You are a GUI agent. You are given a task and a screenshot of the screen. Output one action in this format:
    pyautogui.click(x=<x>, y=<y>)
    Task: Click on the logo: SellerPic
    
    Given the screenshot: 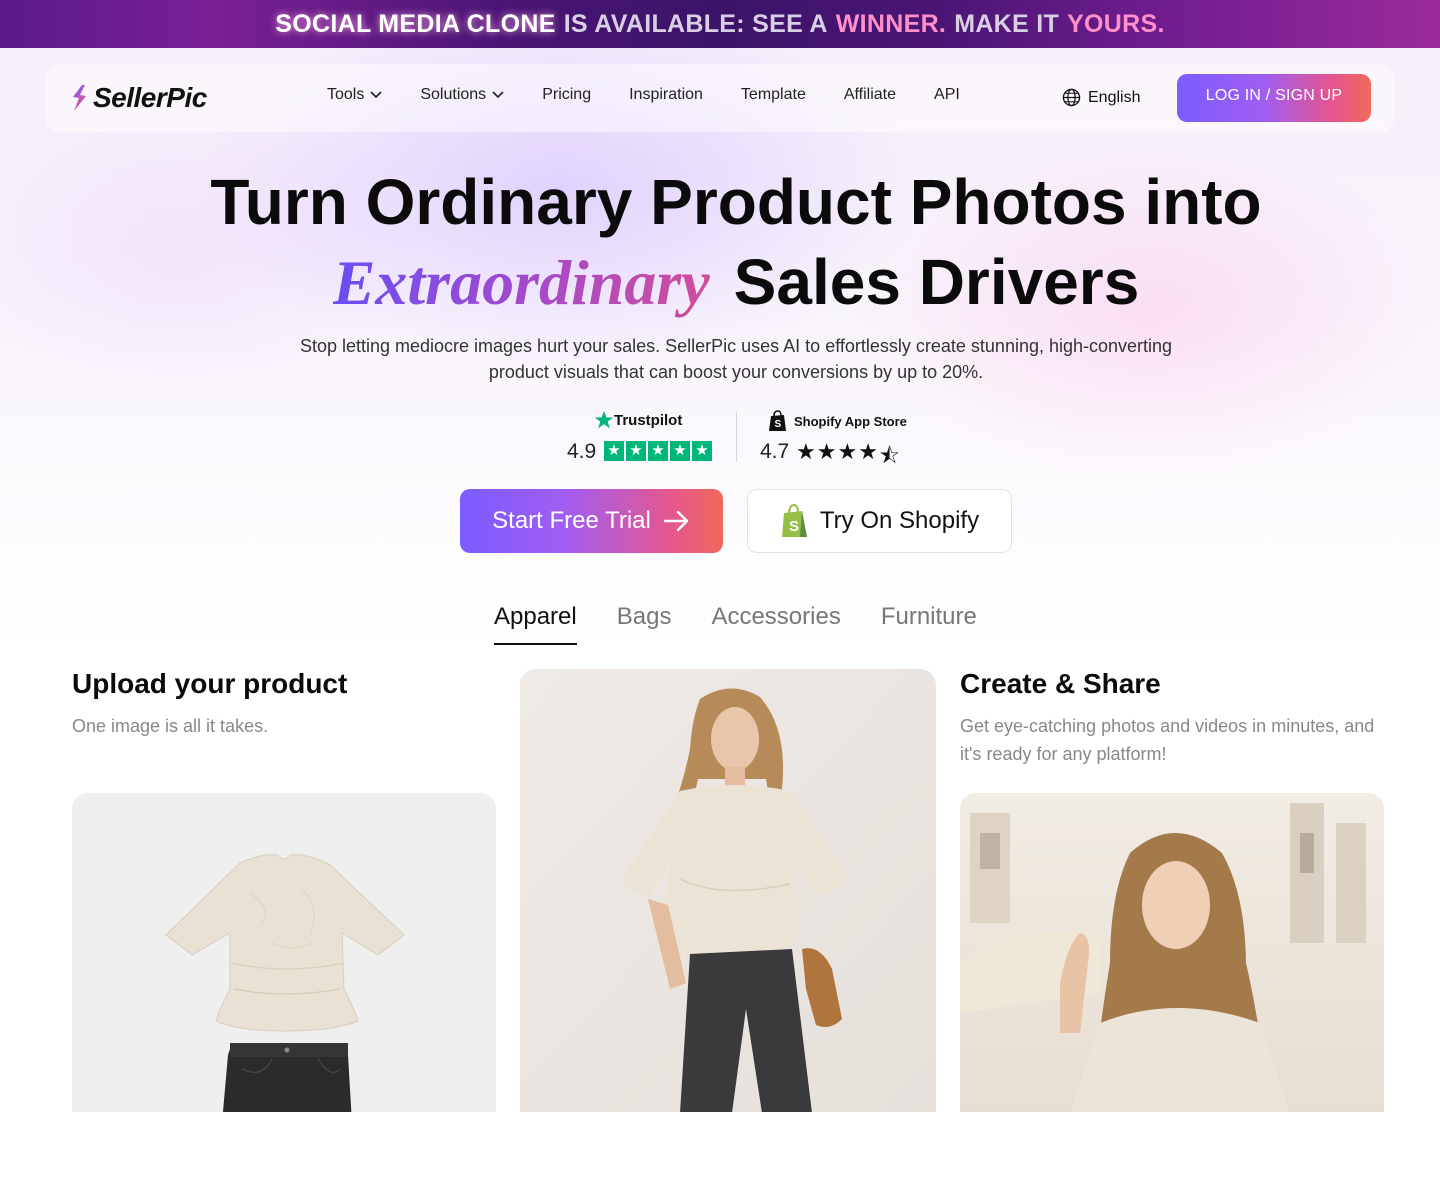 What is the action you would take?
    pyautogui.click(x=137, y=98)
    